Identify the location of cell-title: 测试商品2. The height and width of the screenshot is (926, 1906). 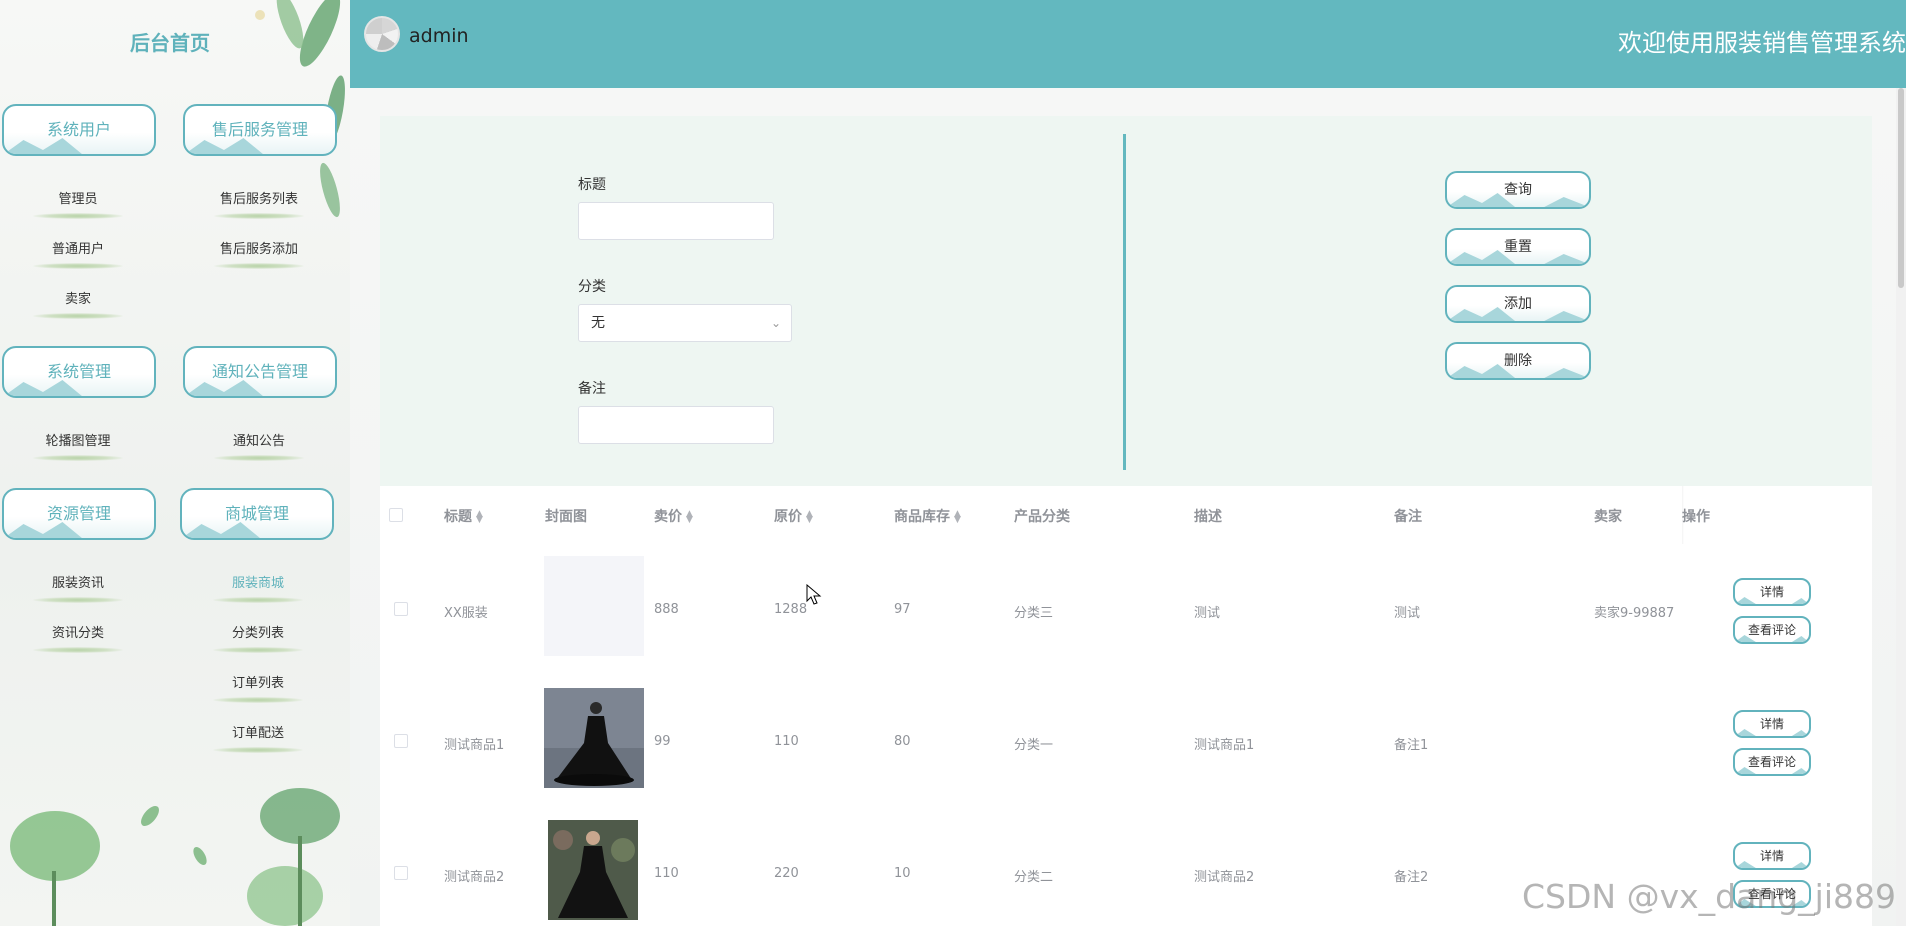
(474, 877).